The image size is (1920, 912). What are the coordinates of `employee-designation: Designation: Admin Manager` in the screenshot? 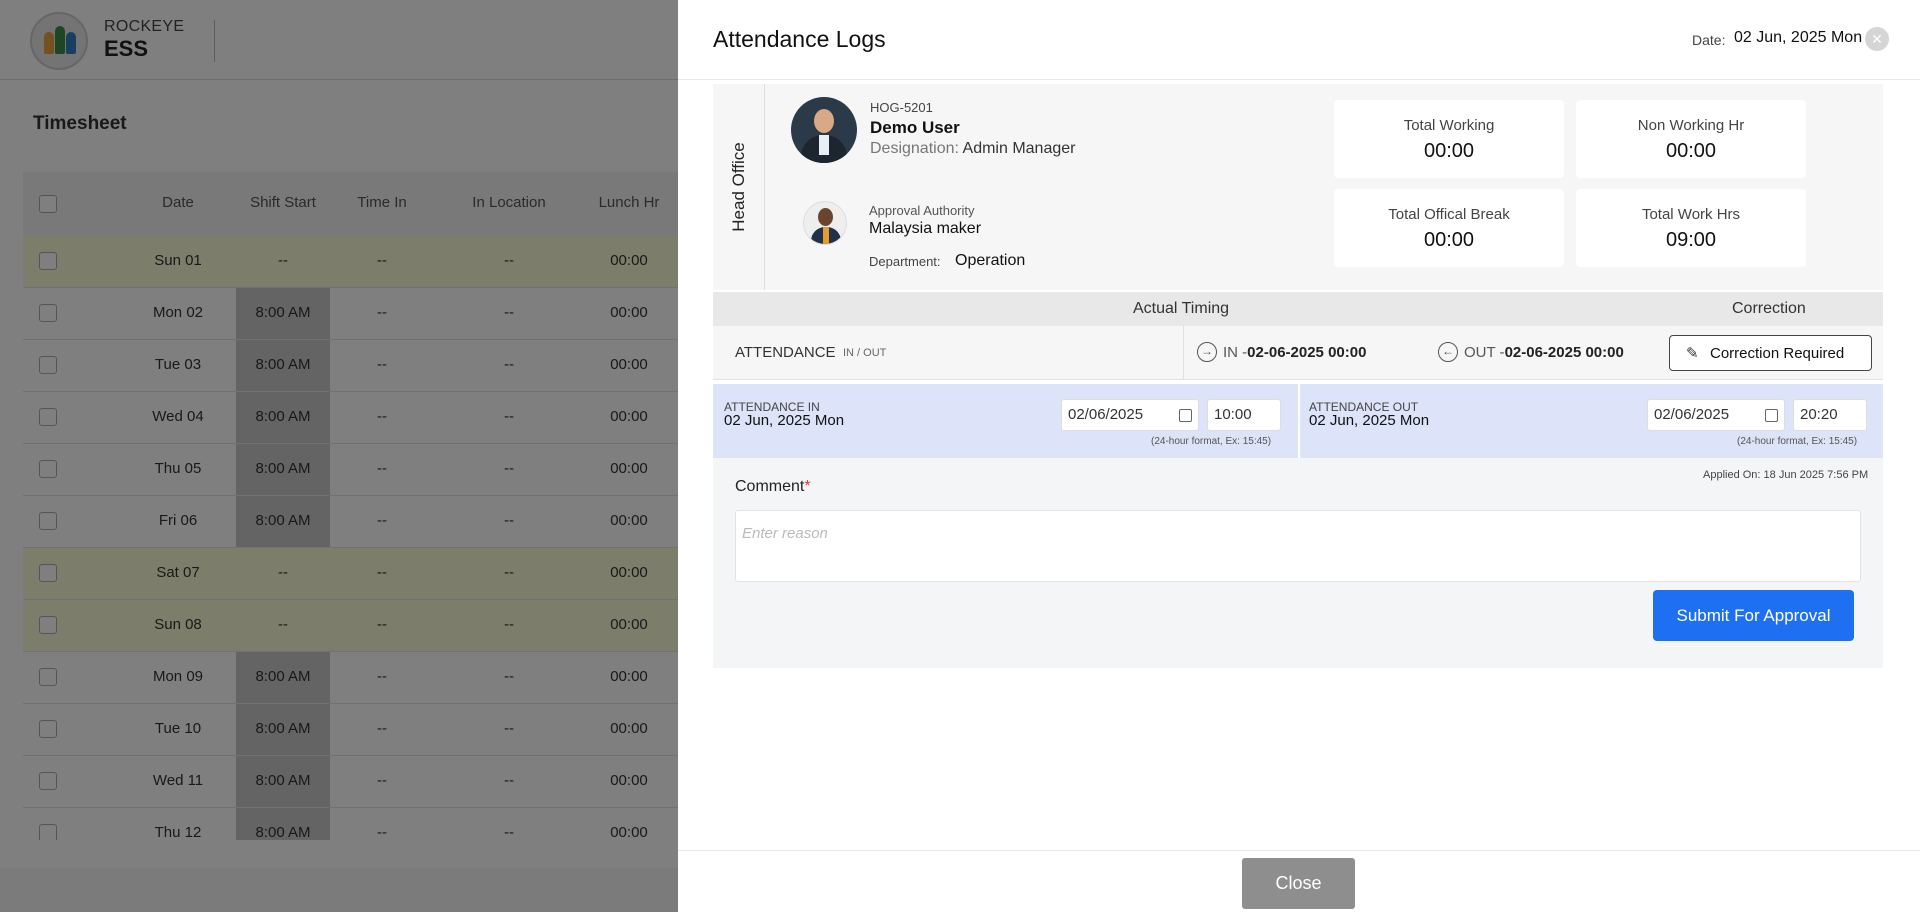 It's located at (972, 149).